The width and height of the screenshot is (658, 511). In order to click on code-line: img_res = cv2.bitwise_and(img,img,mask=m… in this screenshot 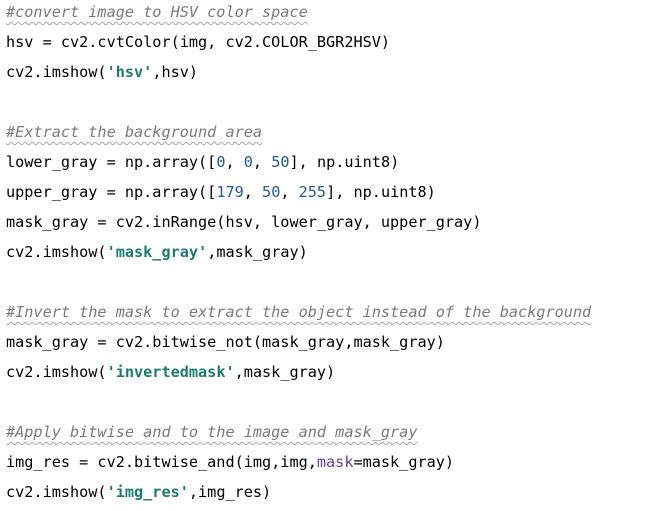, I will do `click(230, 462)`.